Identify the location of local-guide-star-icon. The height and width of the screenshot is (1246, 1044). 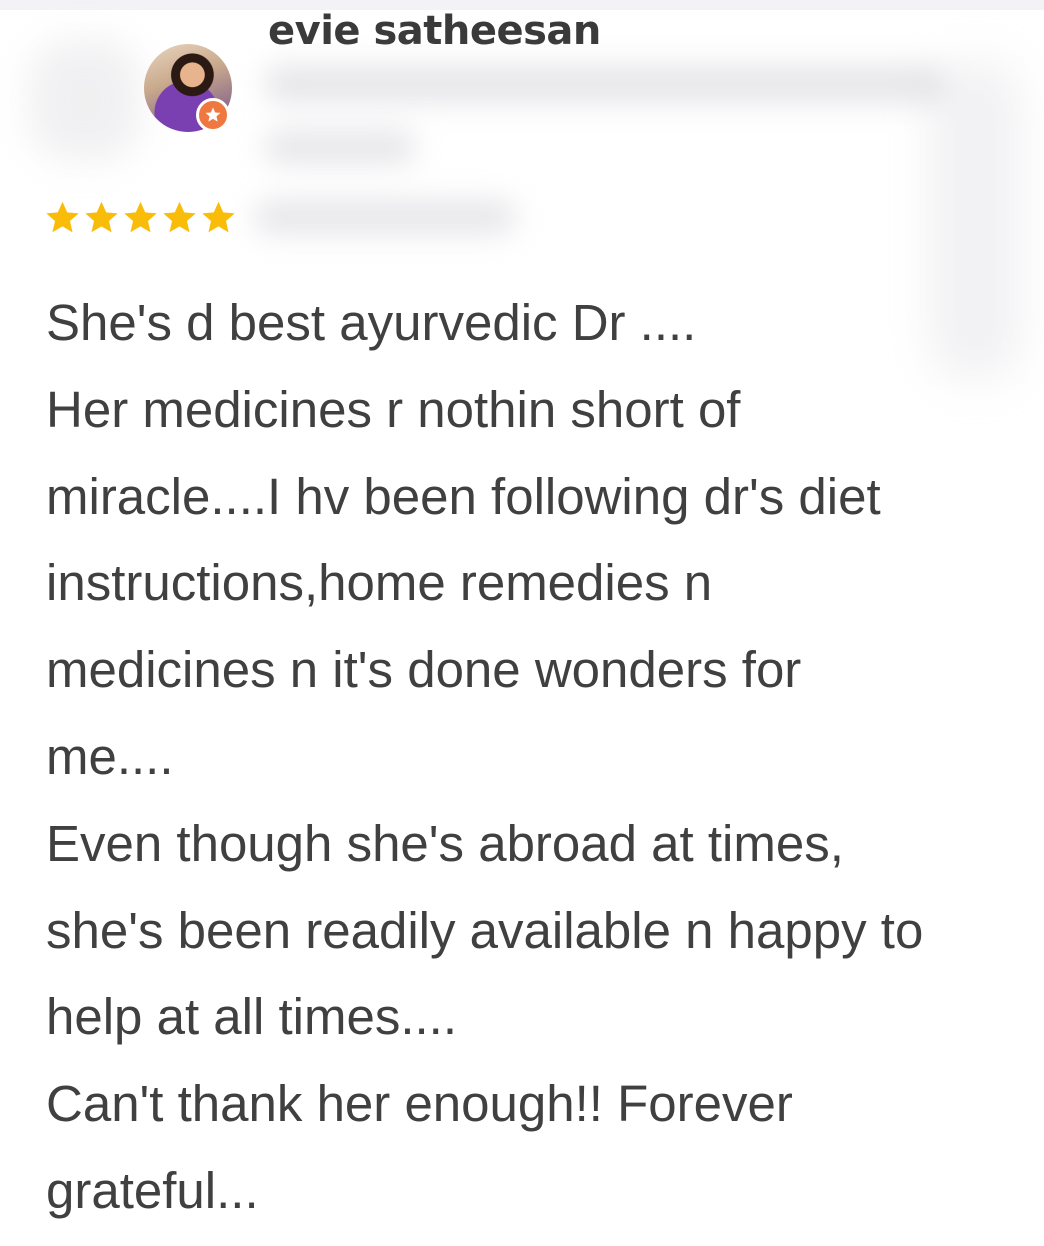
(213, 115).